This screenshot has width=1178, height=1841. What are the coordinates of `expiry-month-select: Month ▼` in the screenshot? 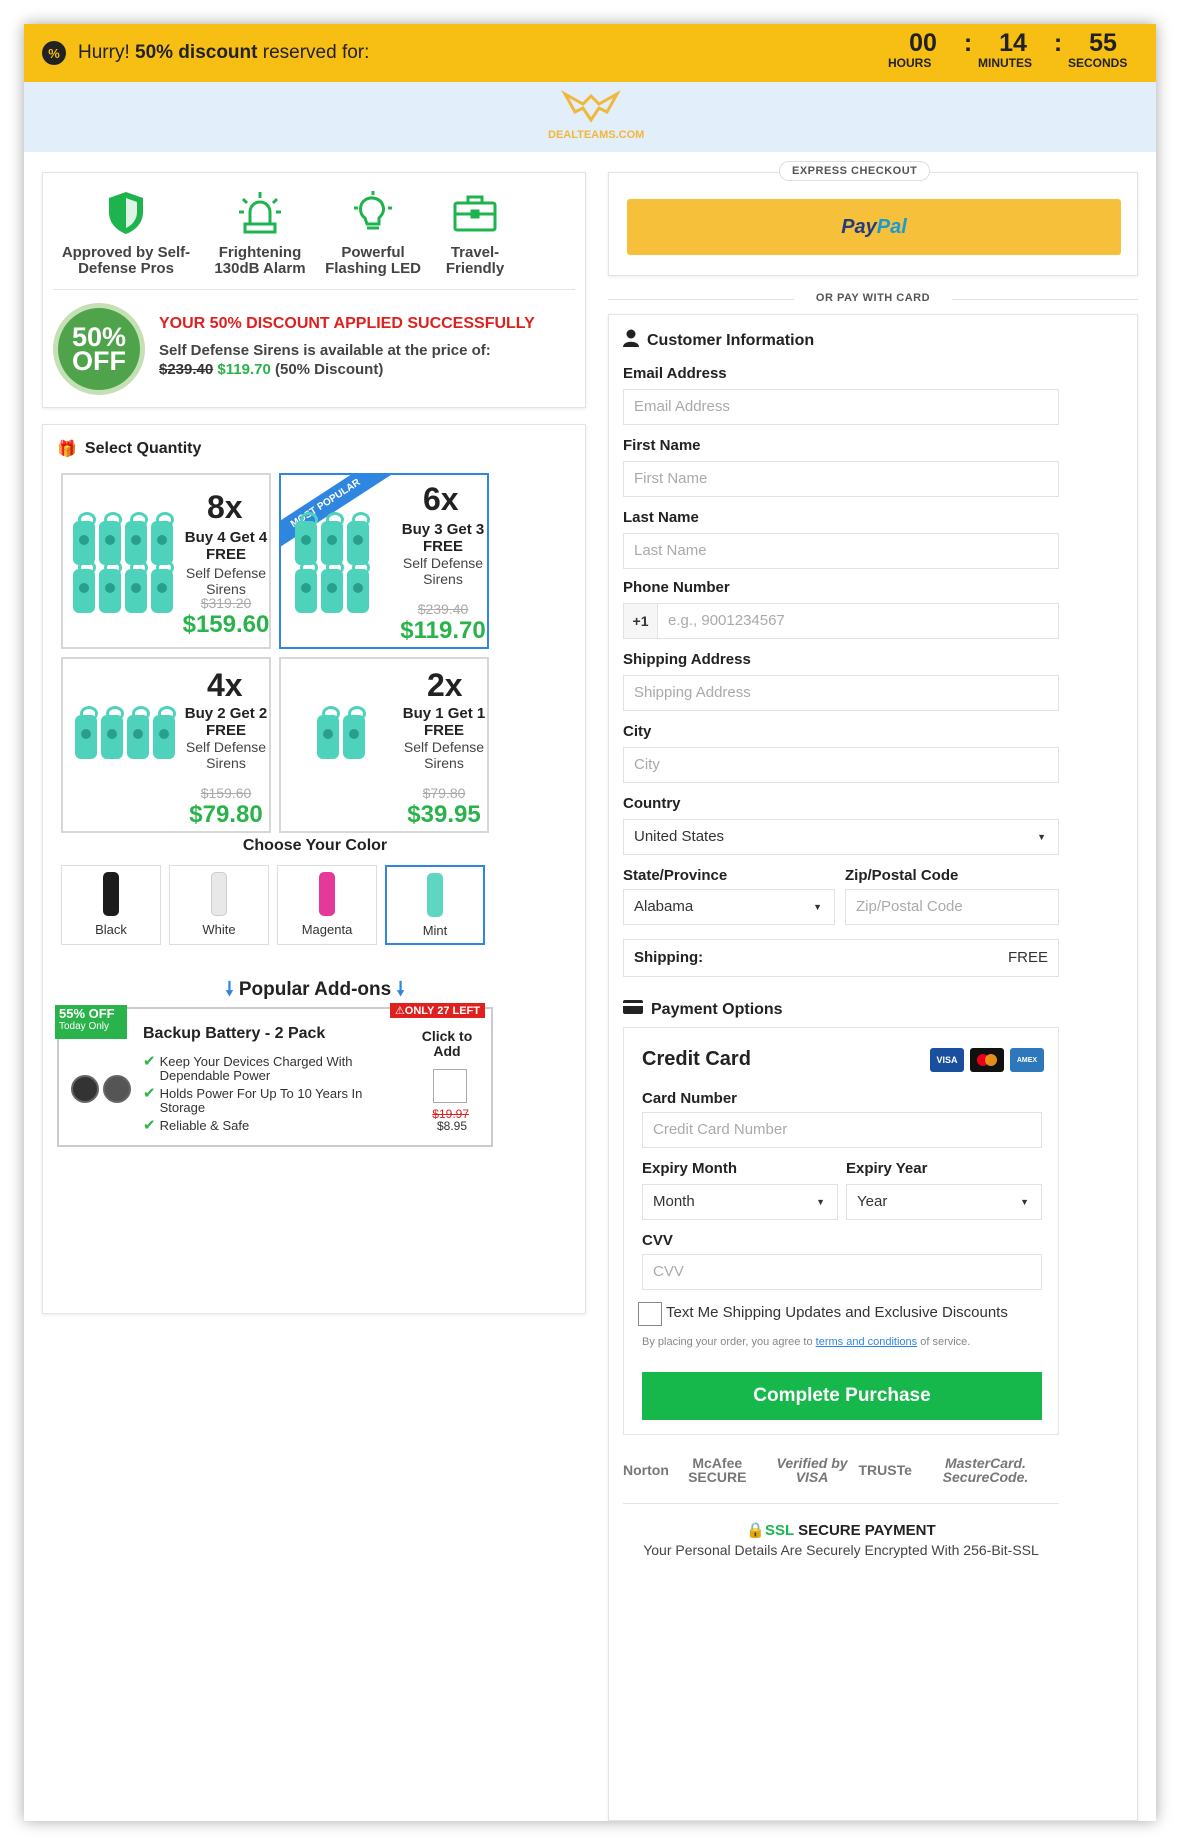 It's located at (740, 1202).